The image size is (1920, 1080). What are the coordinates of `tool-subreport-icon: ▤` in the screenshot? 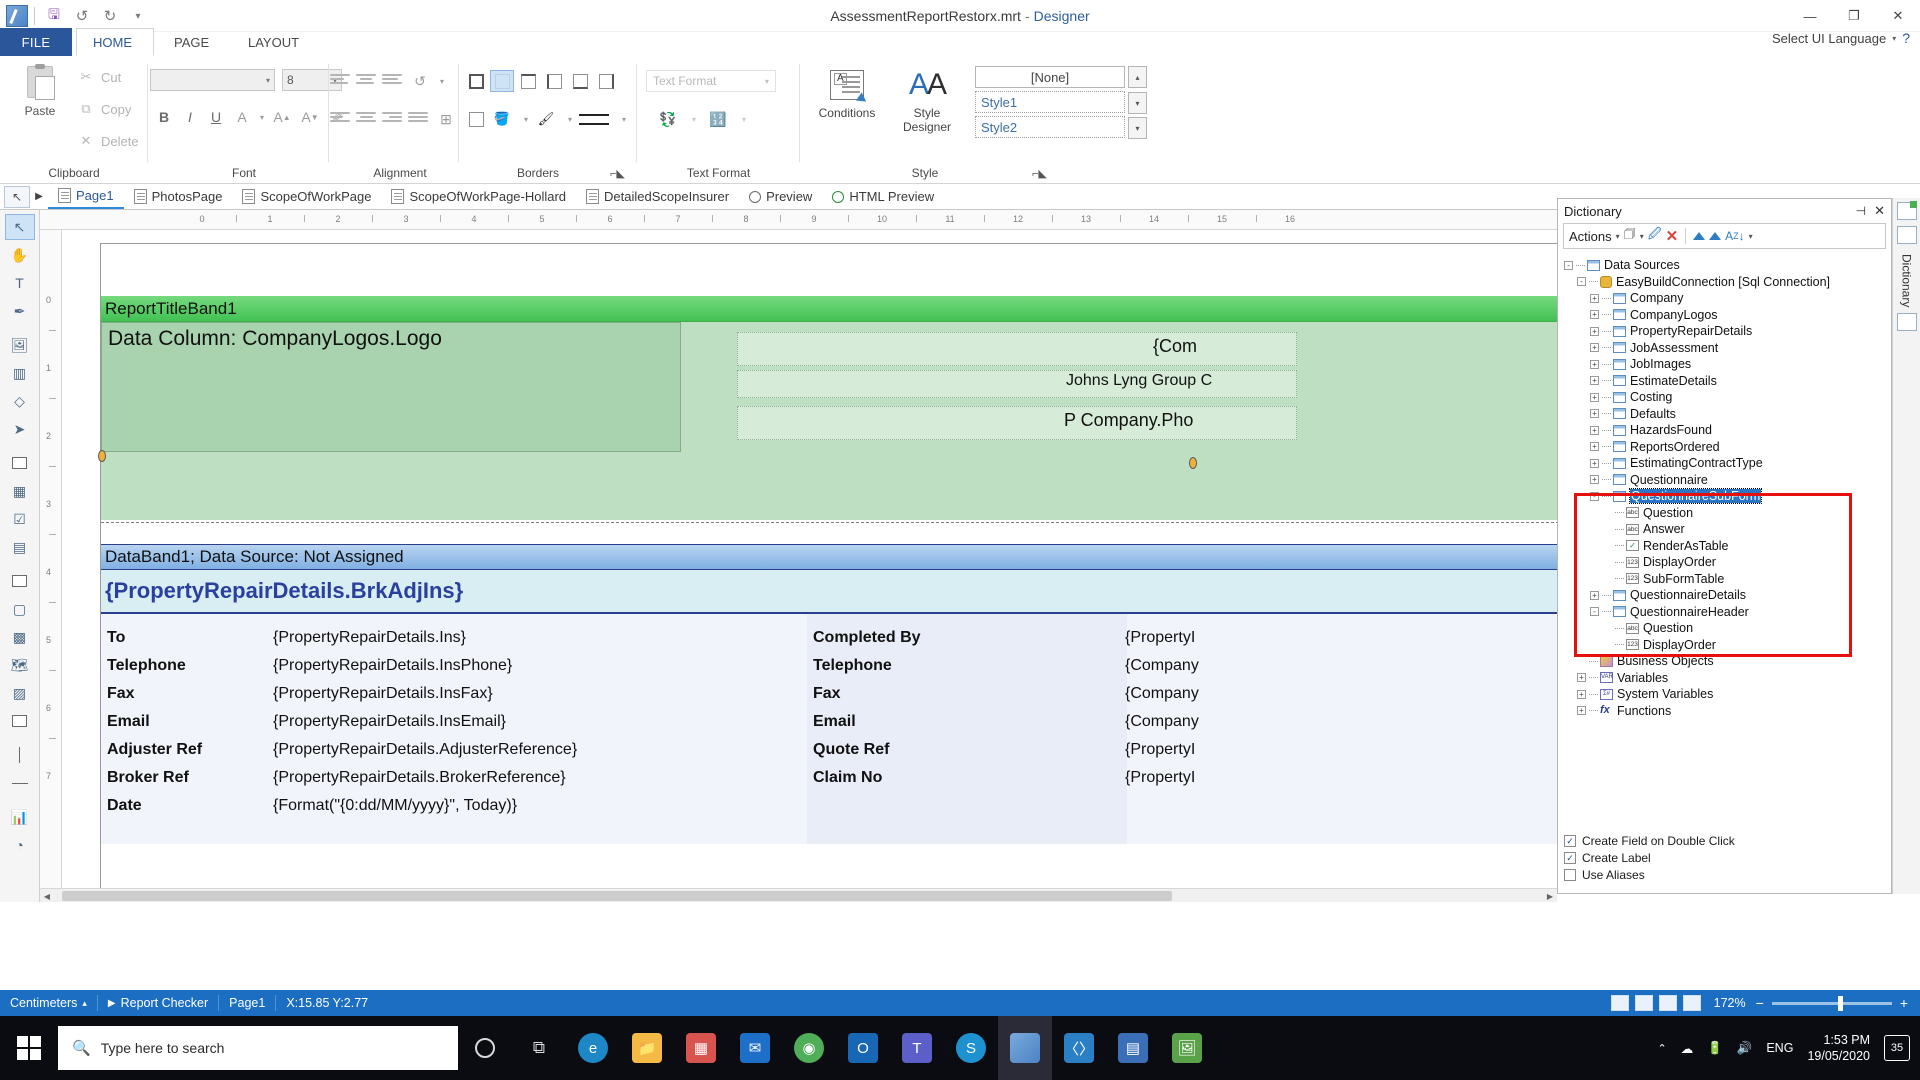 It's located at (20, 547).